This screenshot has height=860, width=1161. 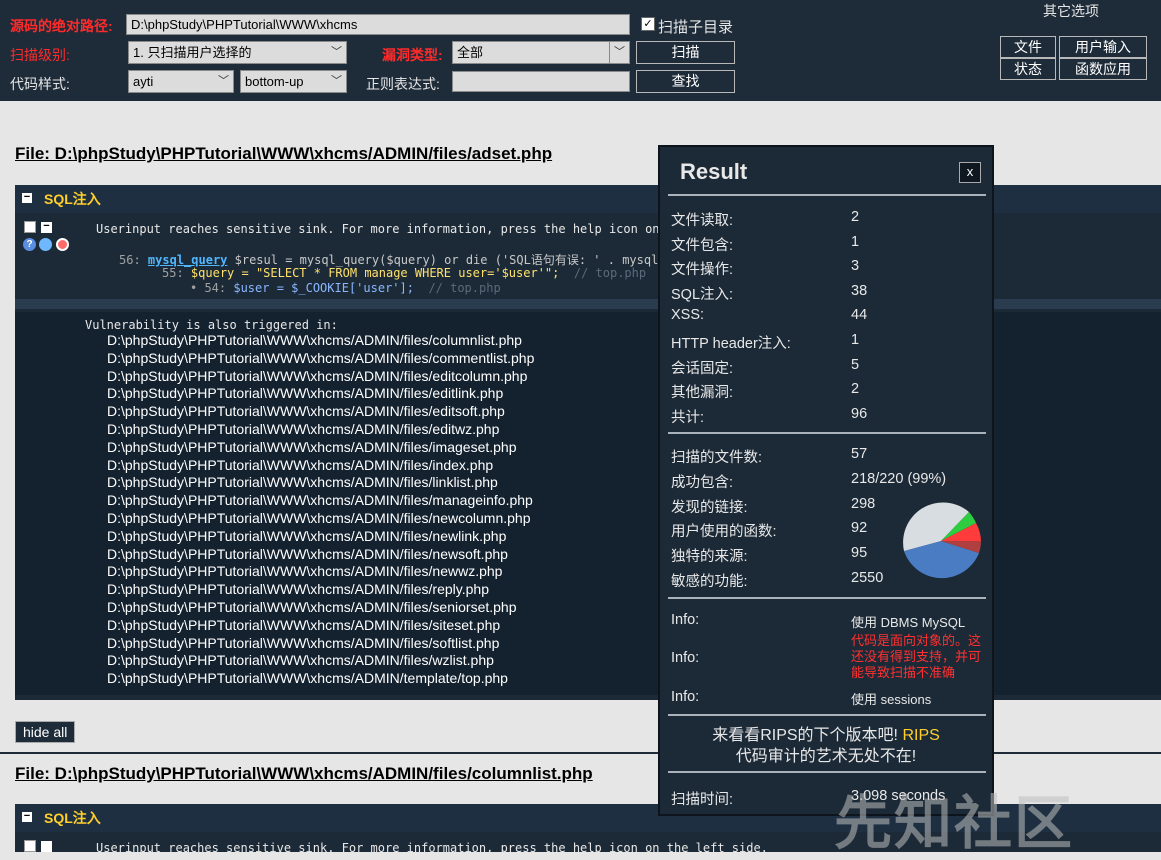 What do you see at coordinates (696, 27) in the screenshot?
I see `subdir-label: 扫描子目录` at bounding box center [696, 27].